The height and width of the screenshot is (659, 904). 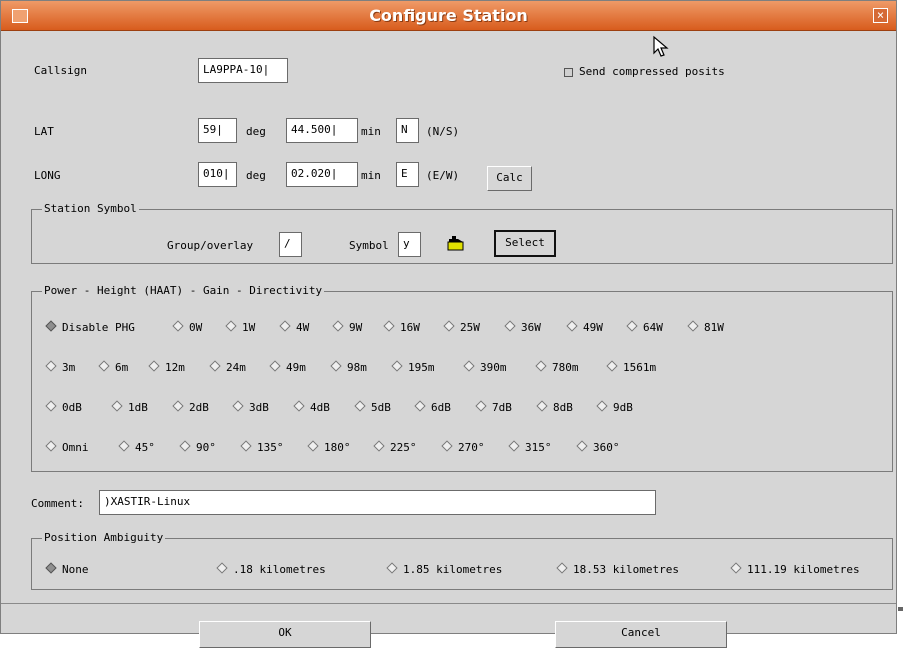 What do you see at coordinates (631, 367) in the screenshot?
I see `phg-option-1561m: 1561m` at bounding box center [631, 367].